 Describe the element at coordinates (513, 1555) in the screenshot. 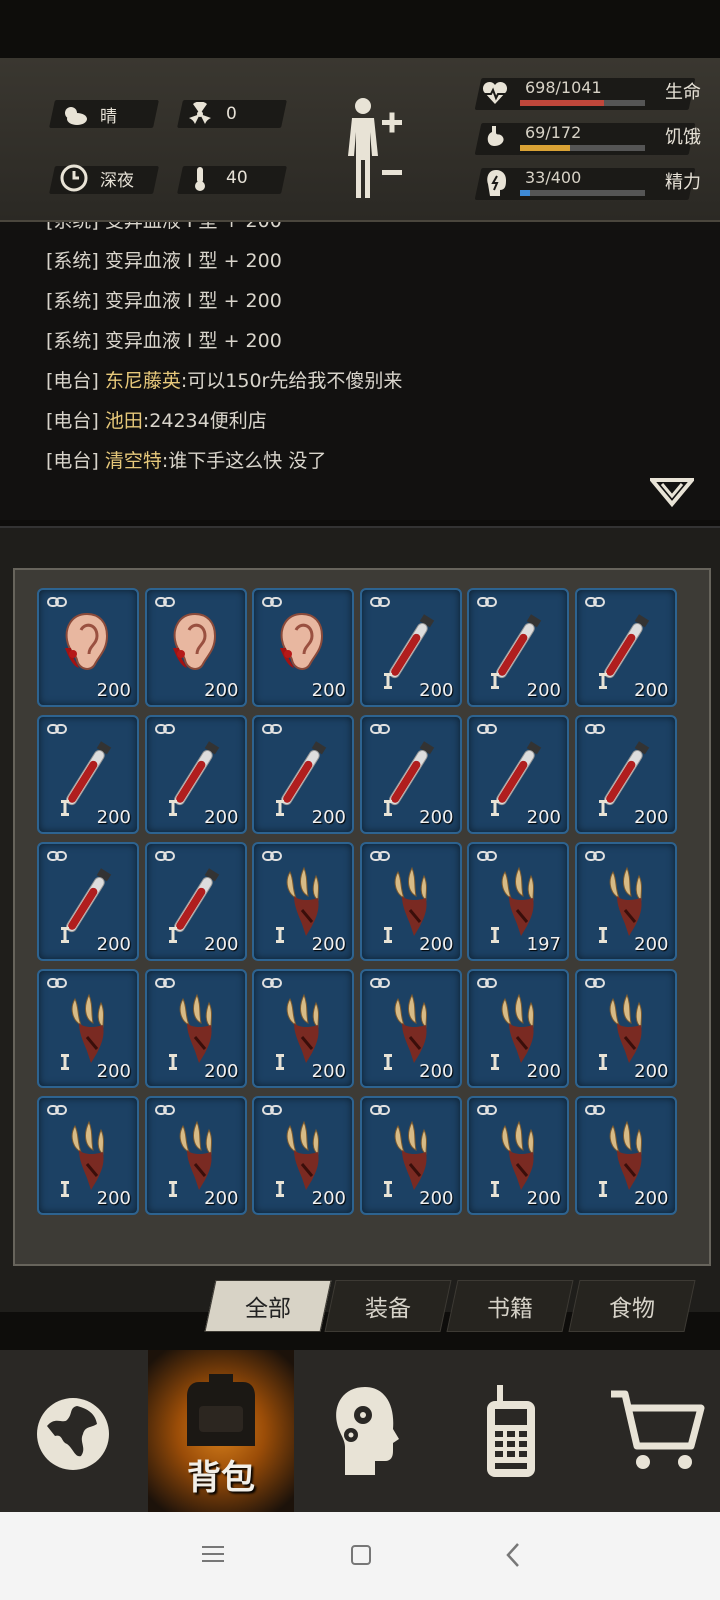

I see `back-icon` at that location.